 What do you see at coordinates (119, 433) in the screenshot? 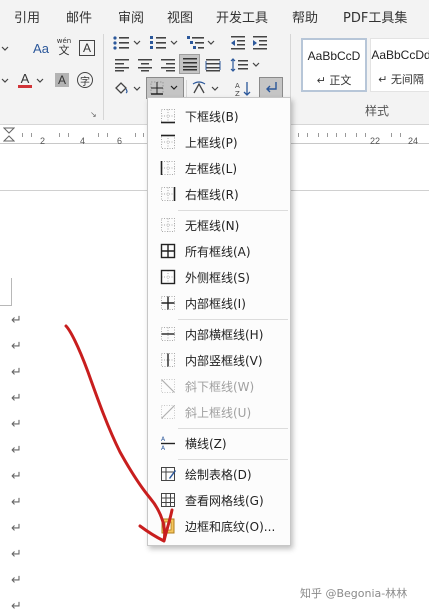
I see `red-arrow-annotation` at bounding box center [119, 433].